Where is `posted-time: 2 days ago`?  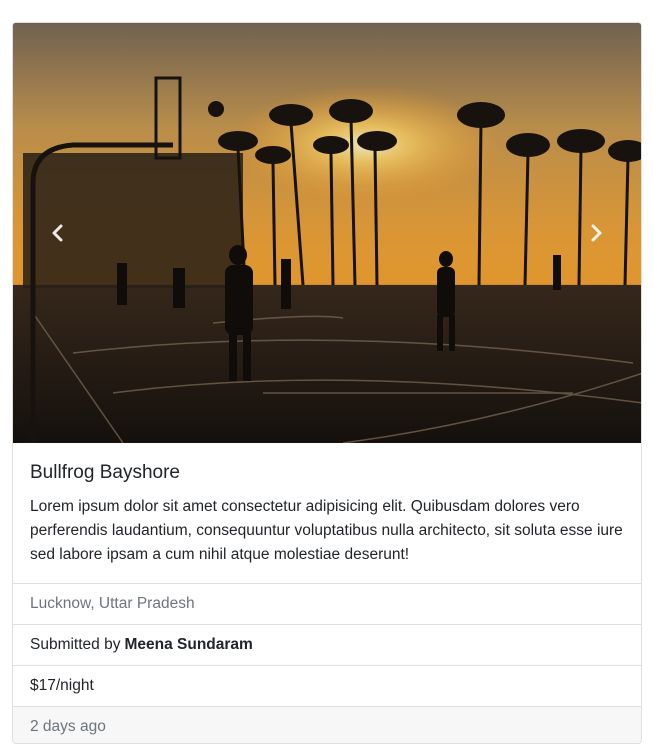 posted-time: 2 days ago is located at coordinates (68, 726).